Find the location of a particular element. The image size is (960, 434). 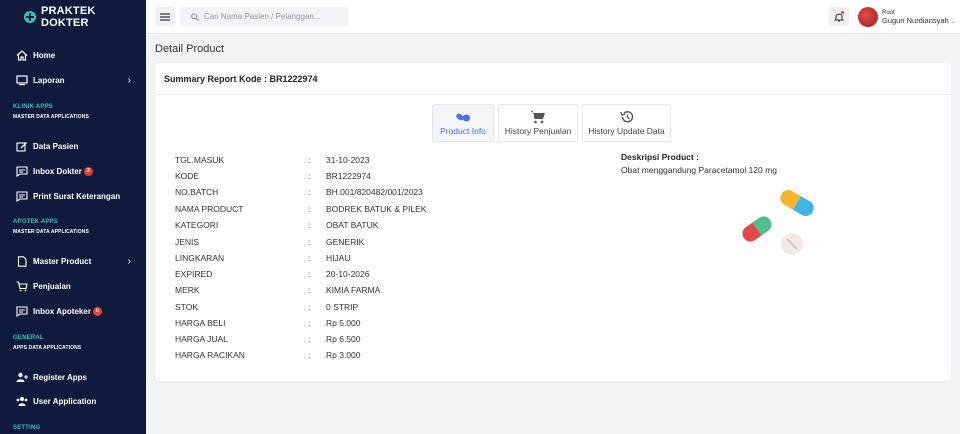

section-subtitle-apotek: MASTER DATA APPLICATIONS is located at coordinates (51, 232).